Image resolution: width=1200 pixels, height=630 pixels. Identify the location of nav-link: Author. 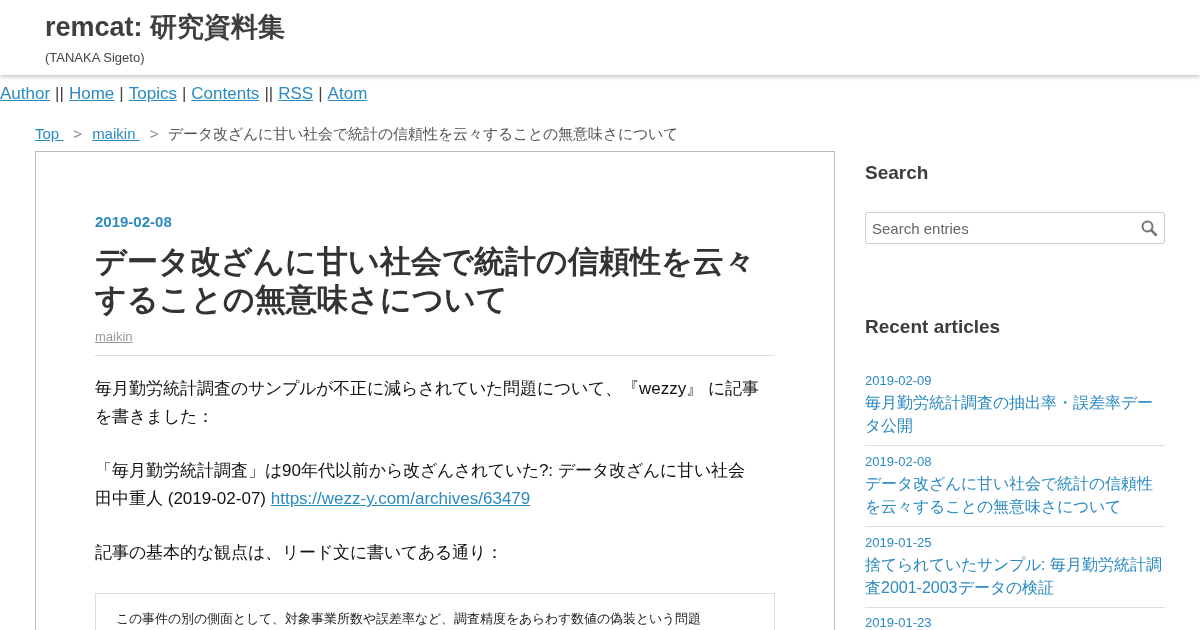
(25, 94).